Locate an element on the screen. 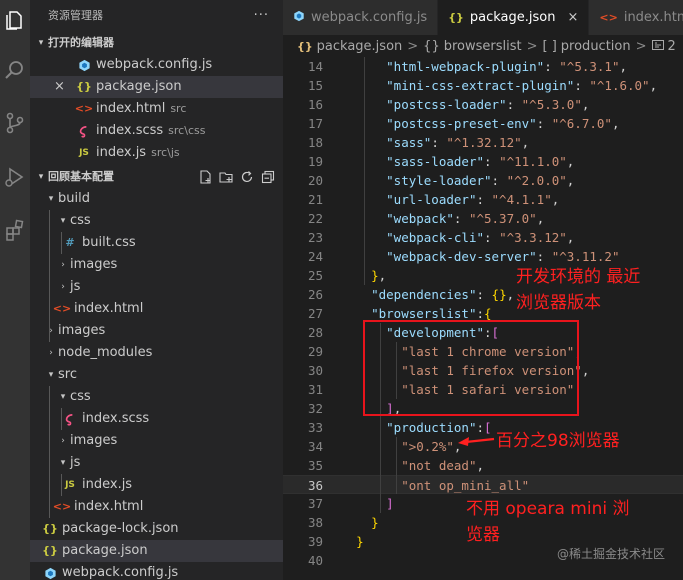  tree-item-label: node_modules is located at coordinates (105, 352).